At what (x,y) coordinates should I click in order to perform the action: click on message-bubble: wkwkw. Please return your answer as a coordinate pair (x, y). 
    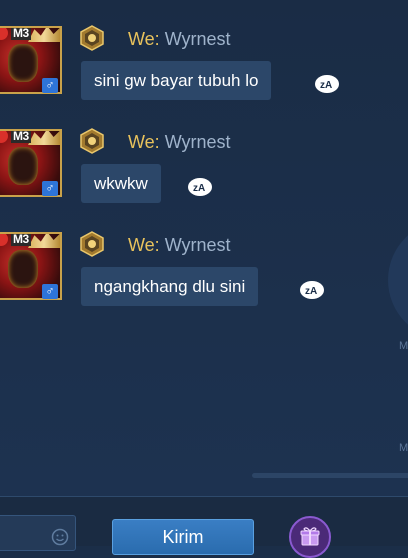
    Looking at the image, I should click on (121, 183).